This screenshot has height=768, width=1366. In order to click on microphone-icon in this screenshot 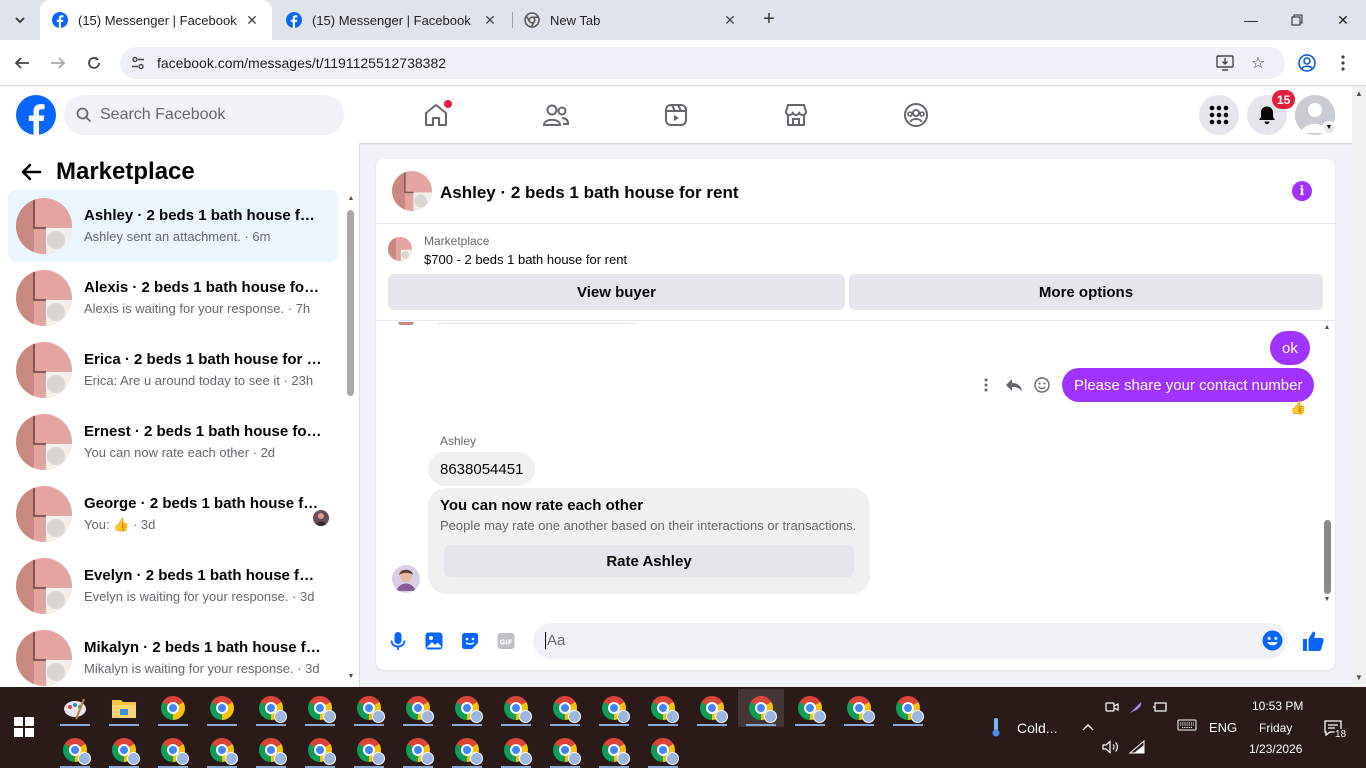, I will do `click(398, 641)`.